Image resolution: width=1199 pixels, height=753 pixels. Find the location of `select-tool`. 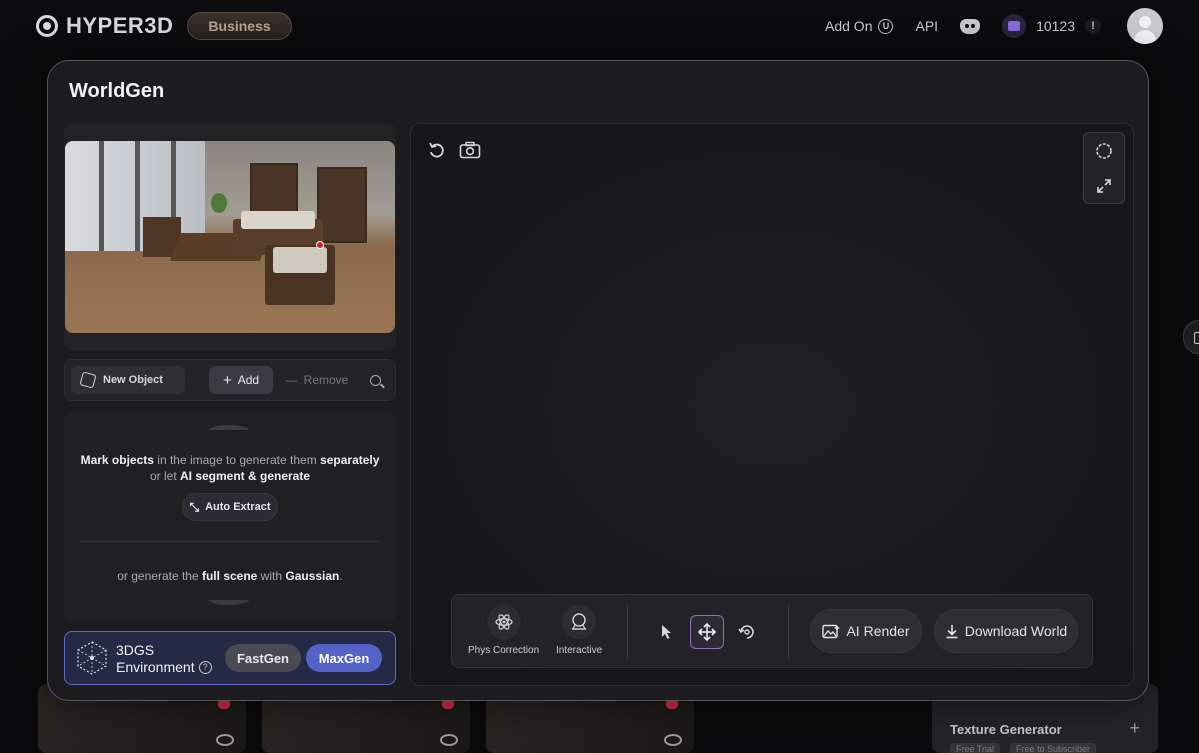

select-tool is located at coordinates (667, 632).